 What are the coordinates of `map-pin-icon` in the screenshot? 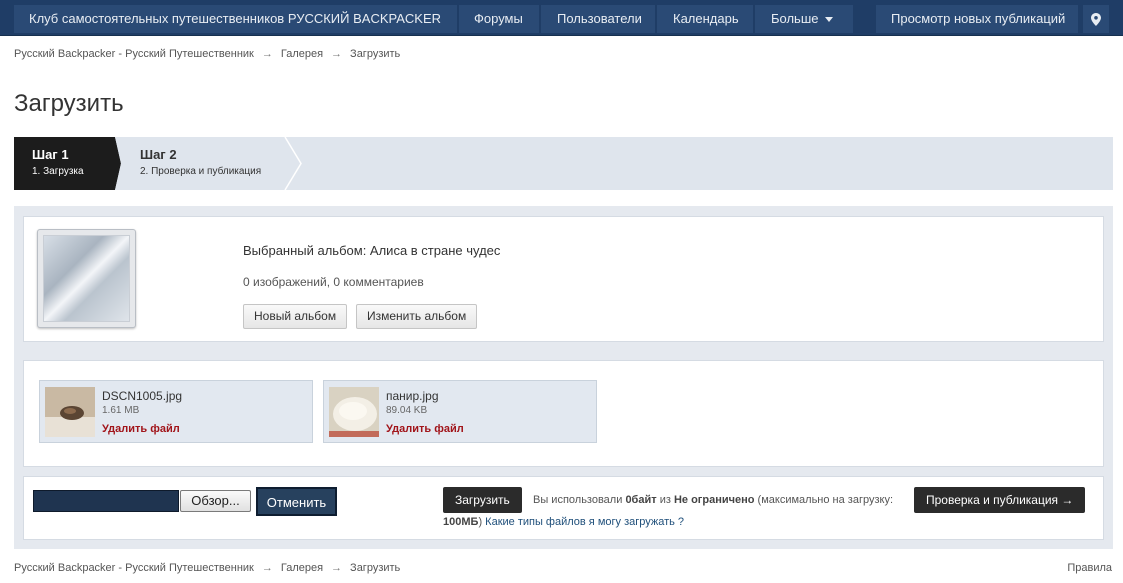 It's located at (1096, 19).